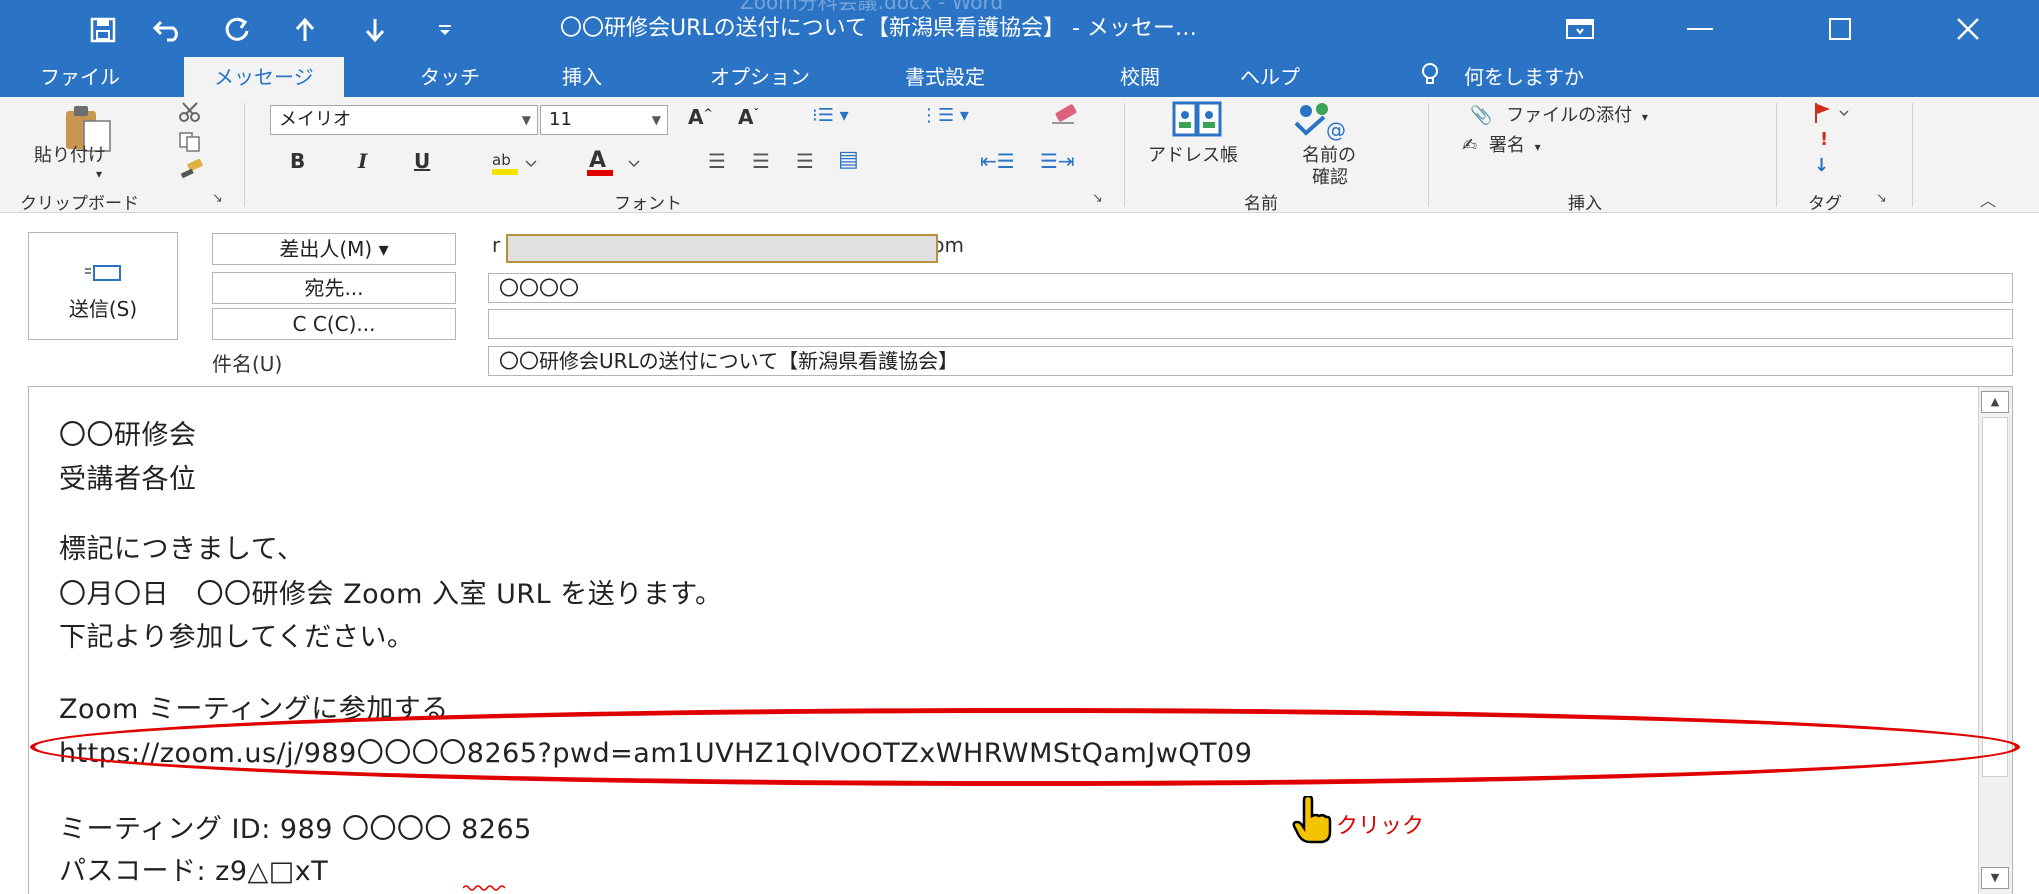 The image size is (2039, 894). I want to click on svg-text: A, so click(597, 160).